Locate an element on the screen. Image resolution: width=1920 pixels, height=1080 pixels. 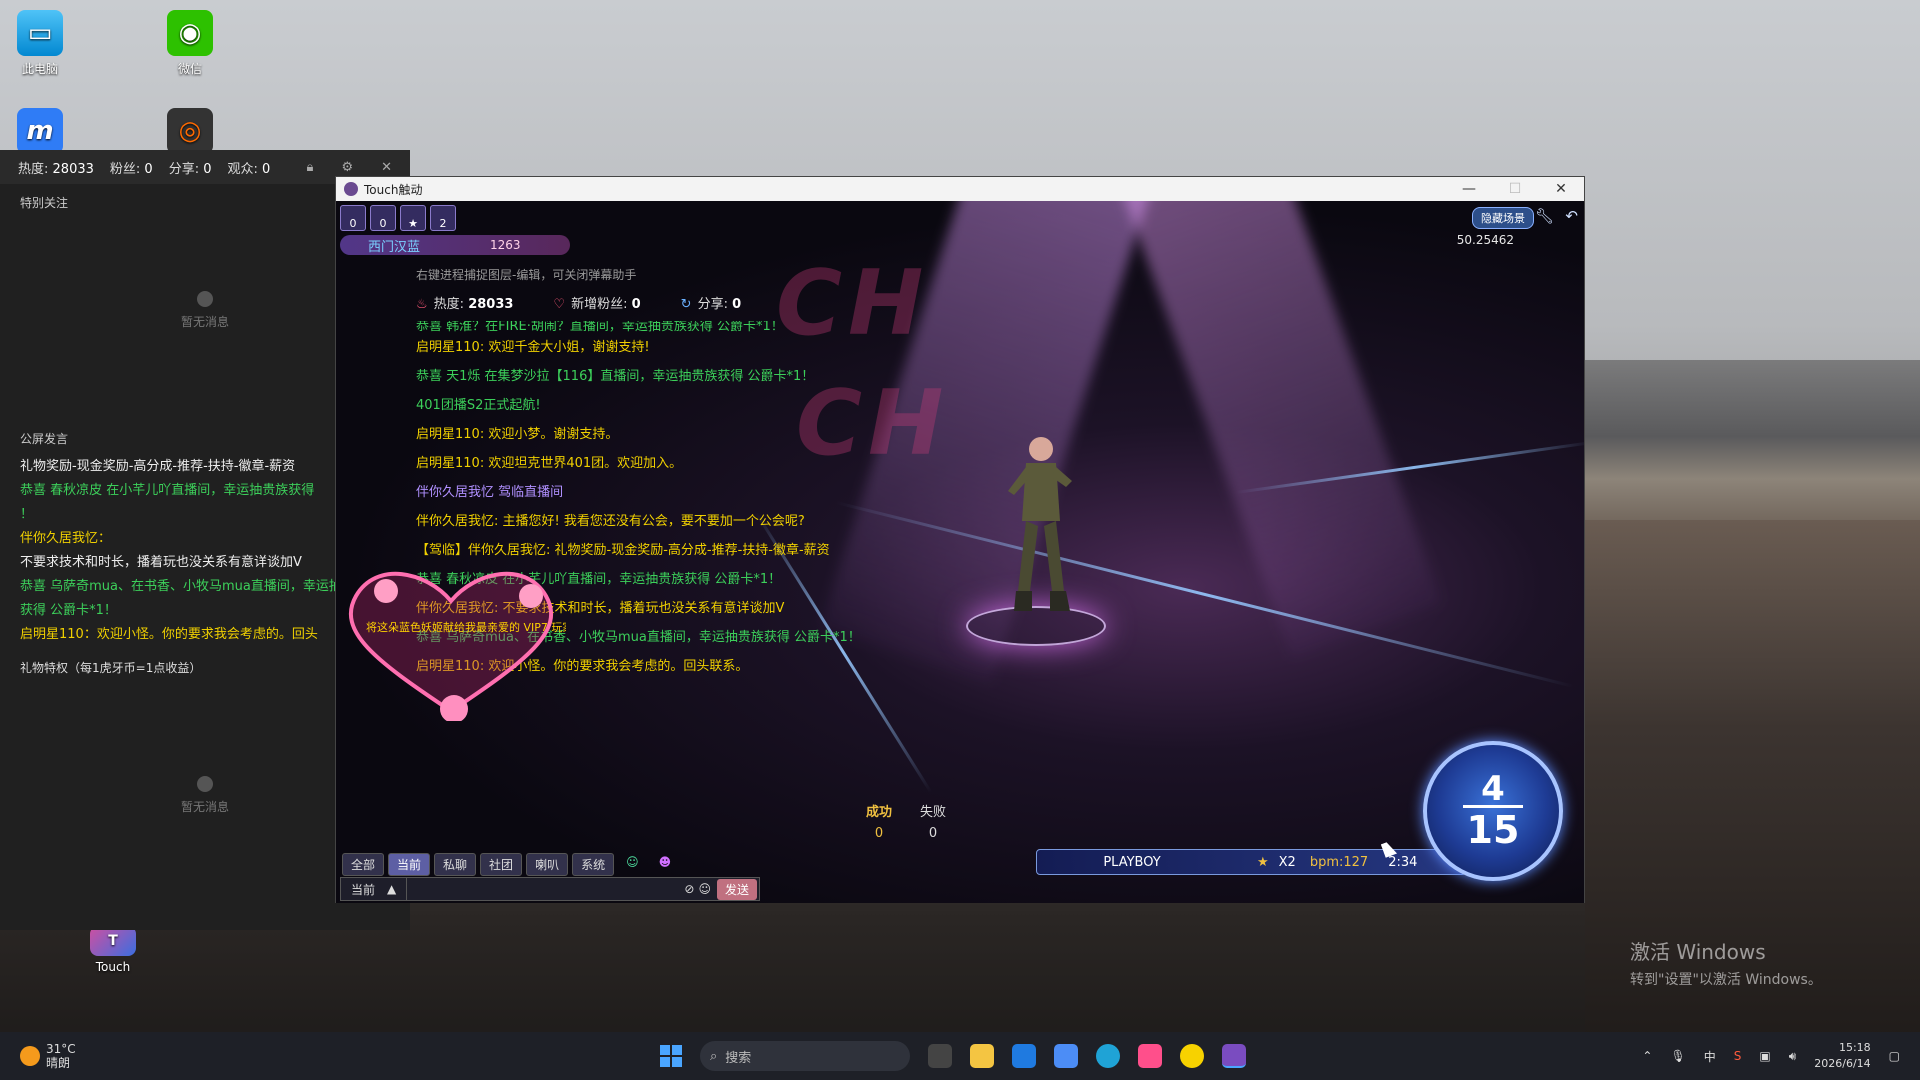
system-tray: ⌃ 🎙︎ 中 S ▣ 🔊︎ 15:18 2026/6/14 ▢ is located at coordinates (1771, 1056).